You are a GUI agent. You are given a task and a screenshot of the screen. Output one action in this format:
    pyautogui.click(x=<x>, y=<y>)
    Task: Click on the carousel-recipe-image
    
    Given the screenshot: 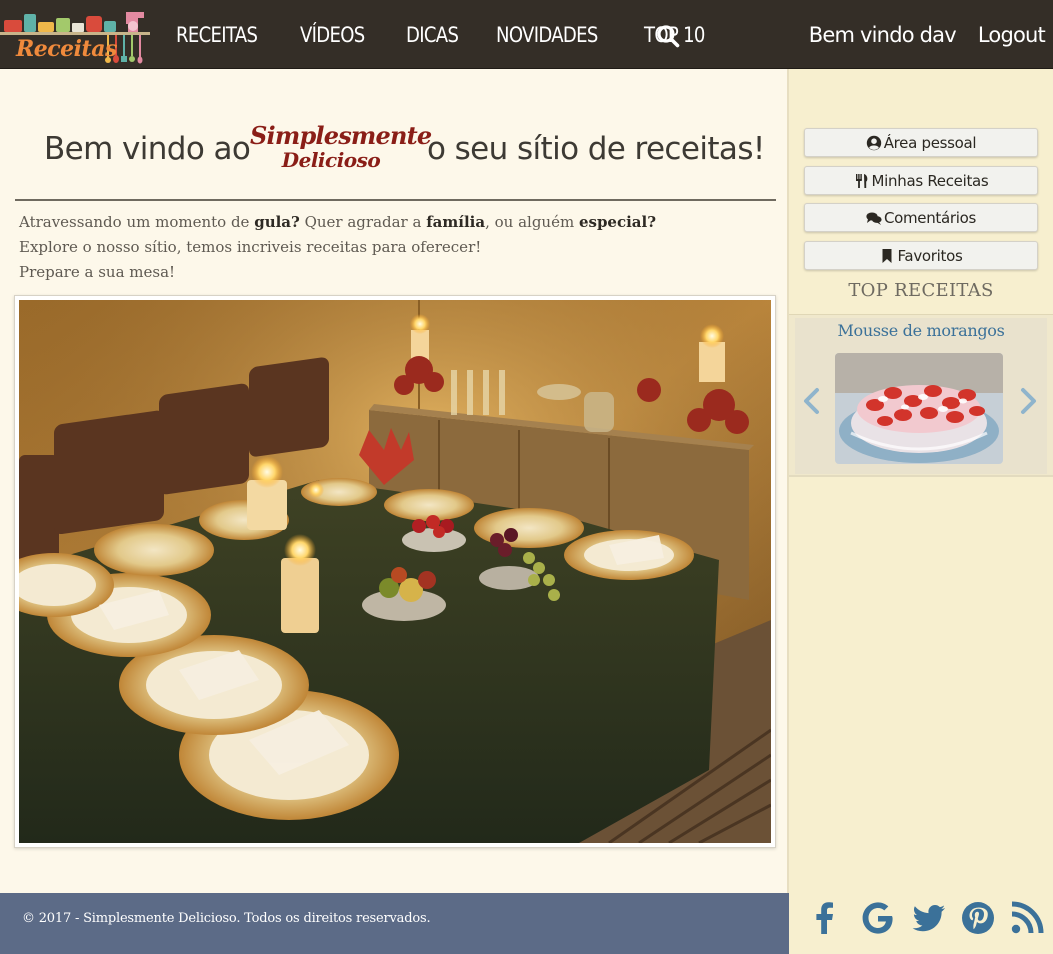 What is the action you would take?
    pyautogui.click(x=919, y=408)
    